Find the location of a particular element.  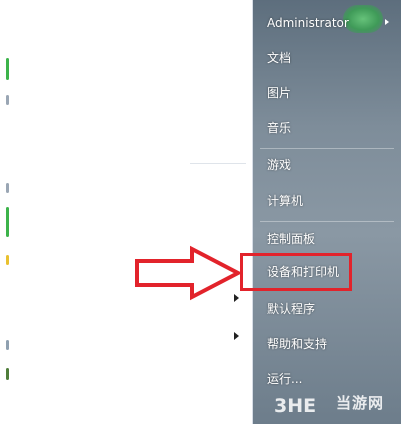

watermark-logo-text: 3HE is located at coordinates (295, 406).